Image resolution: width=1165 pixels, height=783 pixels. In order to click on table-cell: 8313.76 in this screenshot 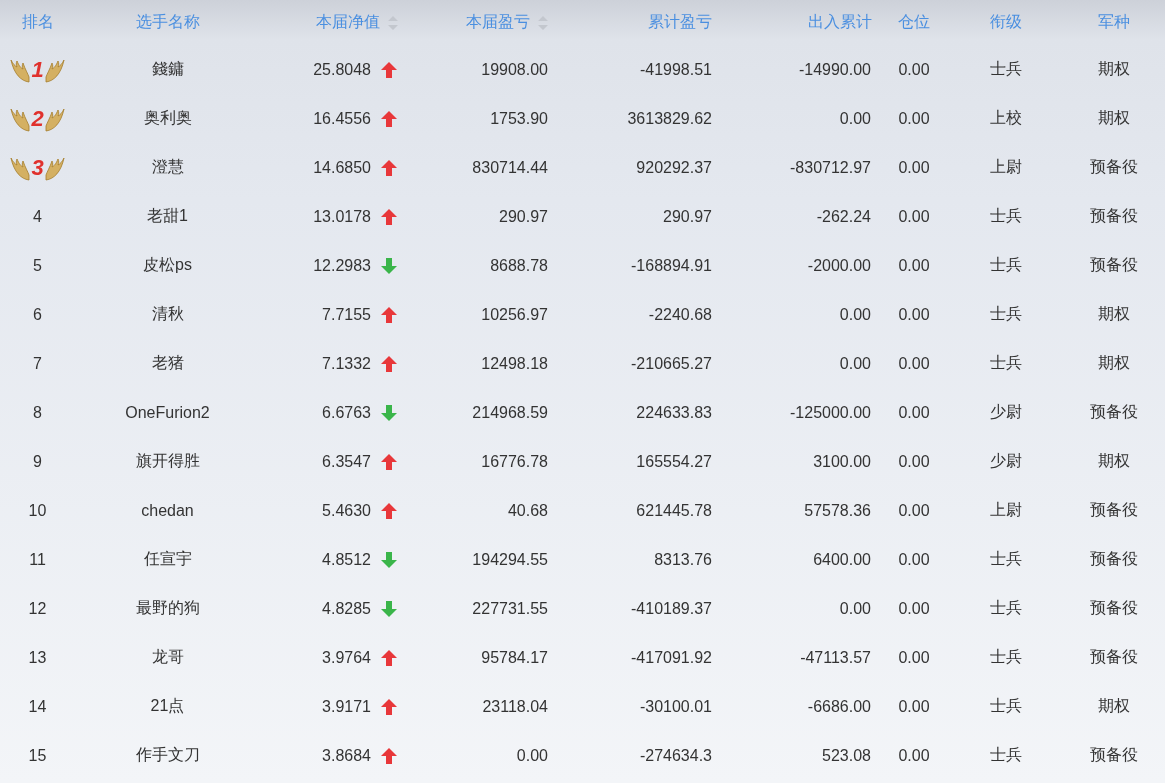, I will do `click(683, 559)`.